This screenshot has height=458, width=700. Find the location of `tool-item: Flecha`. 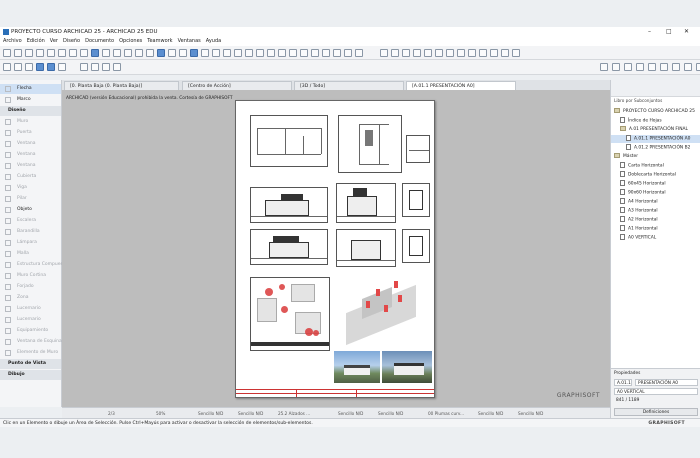

tool-item: Flecha is located at coordinates (30, 89).